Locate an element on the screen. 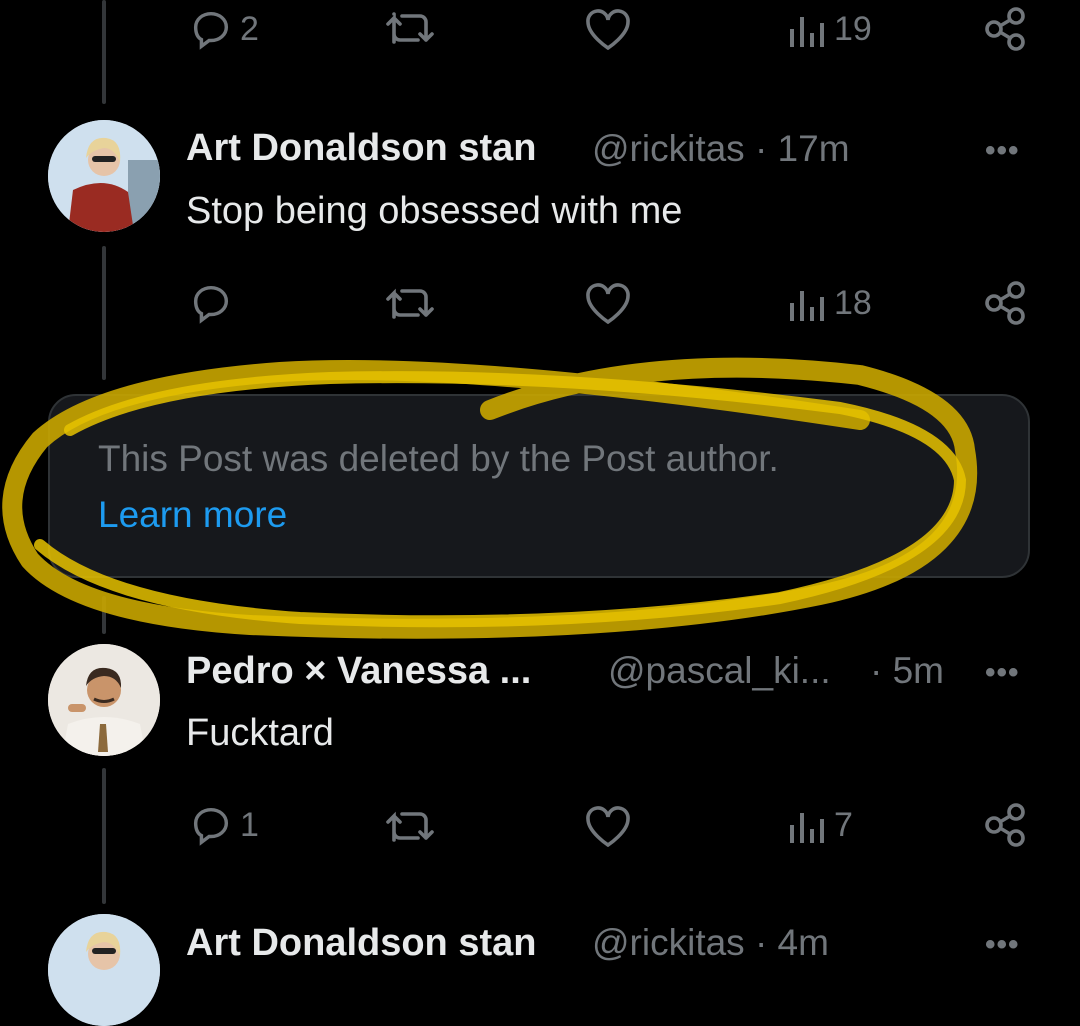  reply-button: 2 is located at coordinates (223, 29).